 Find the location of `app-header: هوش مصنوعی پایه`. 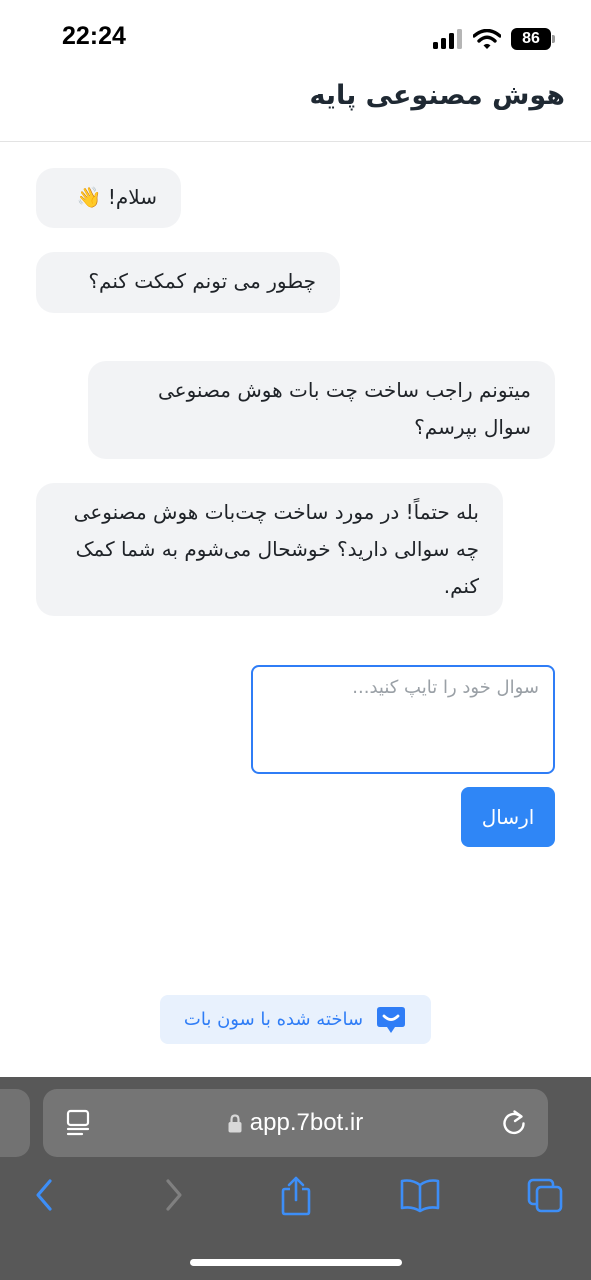

app-header: هوش مصنوعی پایه is located at coordinates (295, 106).